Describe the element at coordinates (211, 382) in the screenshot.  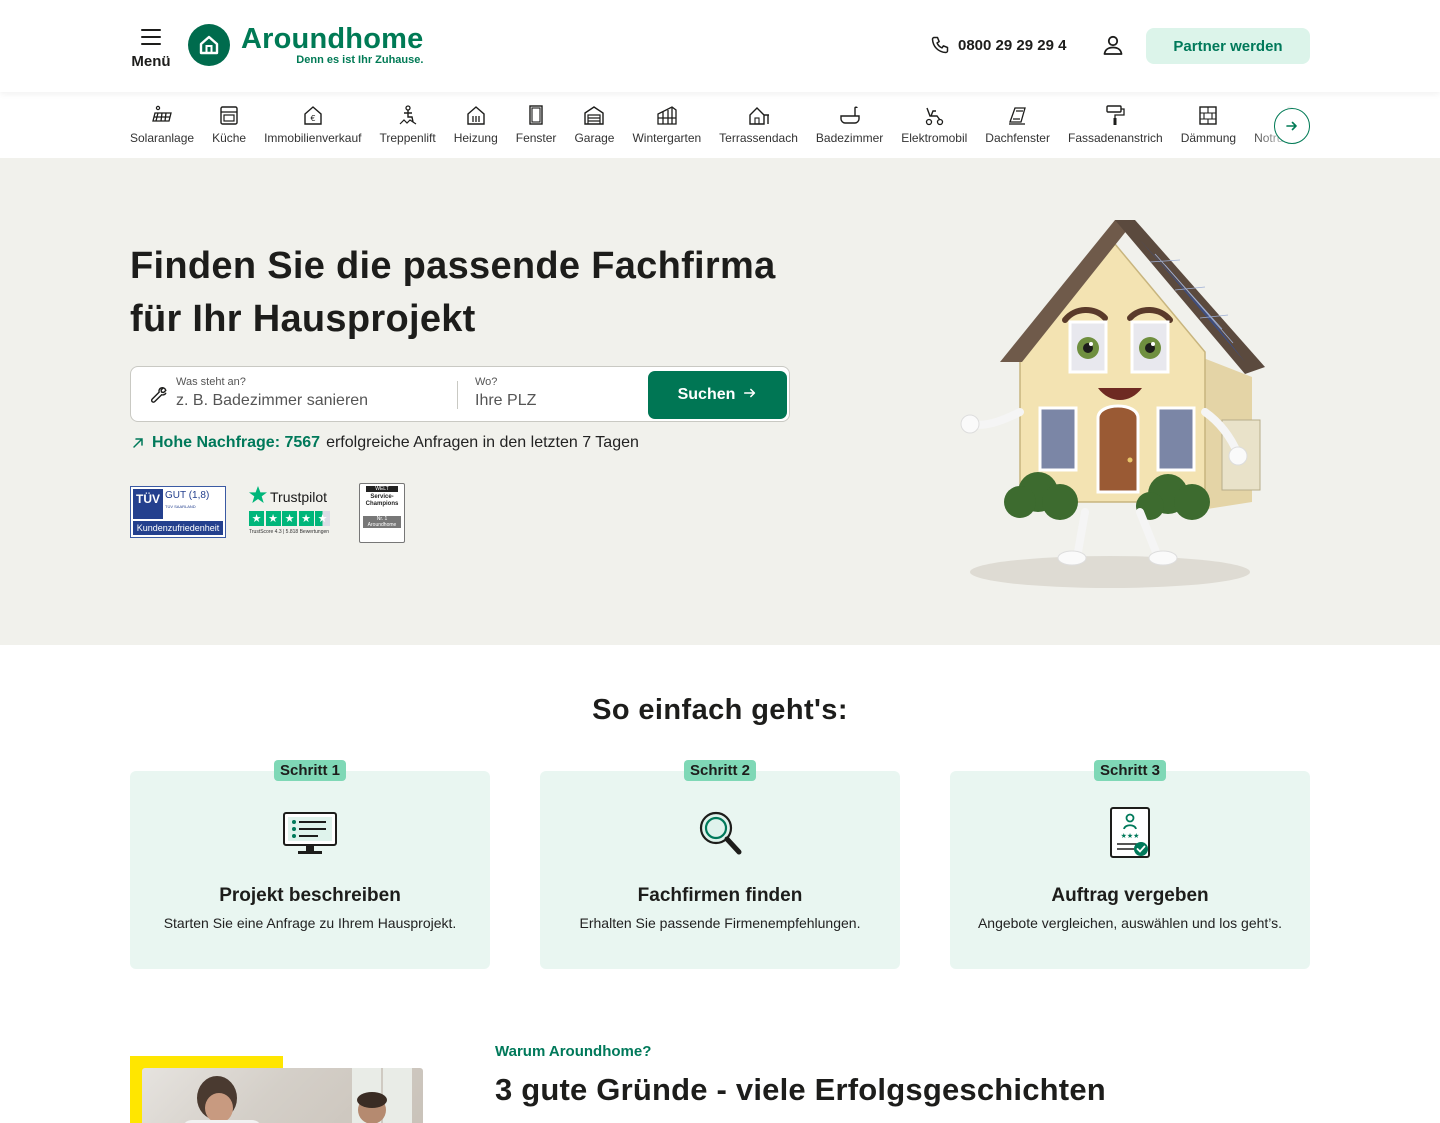
I see `what-field-label: Was steht an?` at that location.